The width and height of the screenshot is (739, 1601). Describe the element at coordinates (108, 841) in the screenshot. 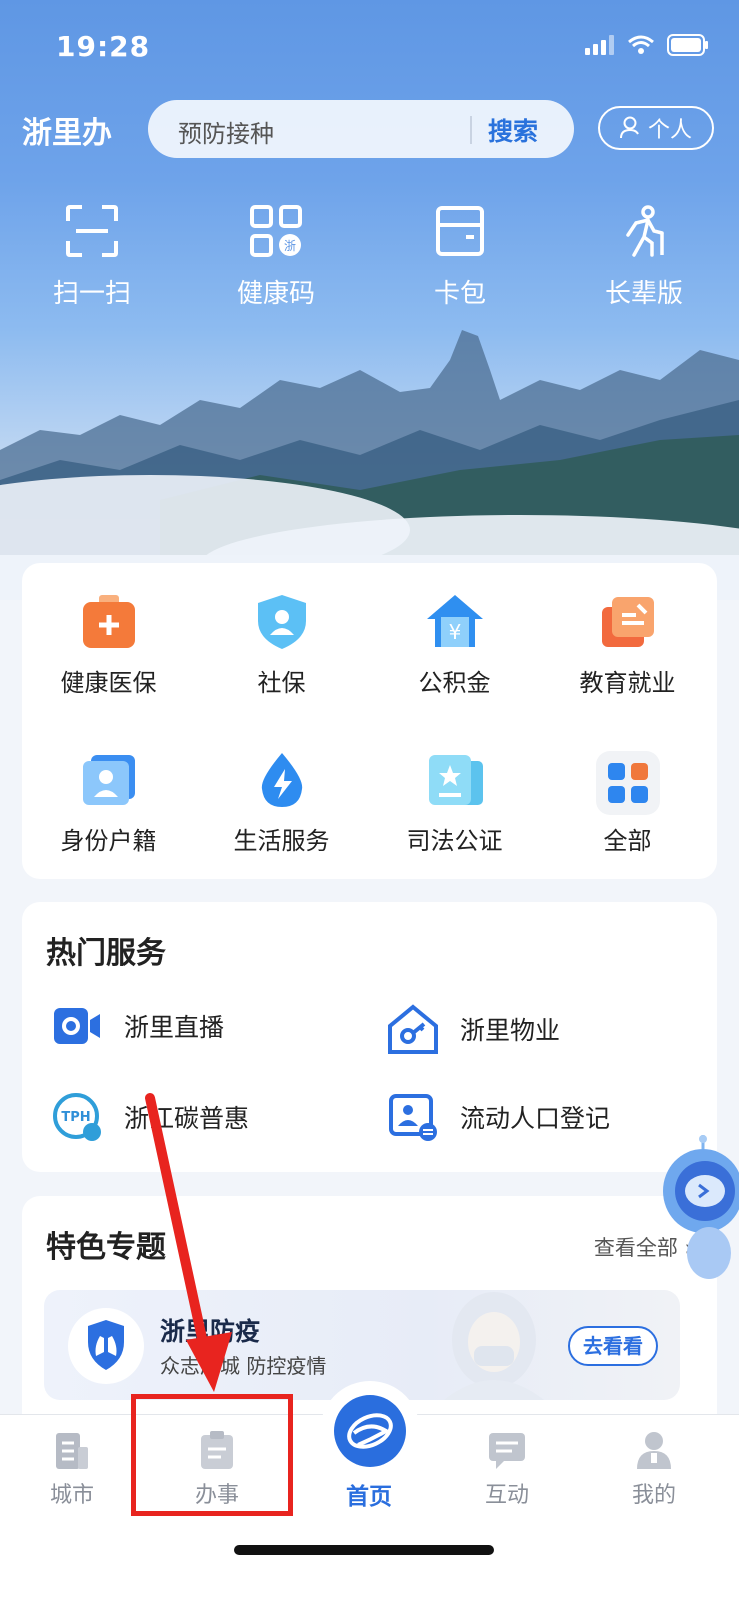

I see `service-label: 身份户籍` at that location.